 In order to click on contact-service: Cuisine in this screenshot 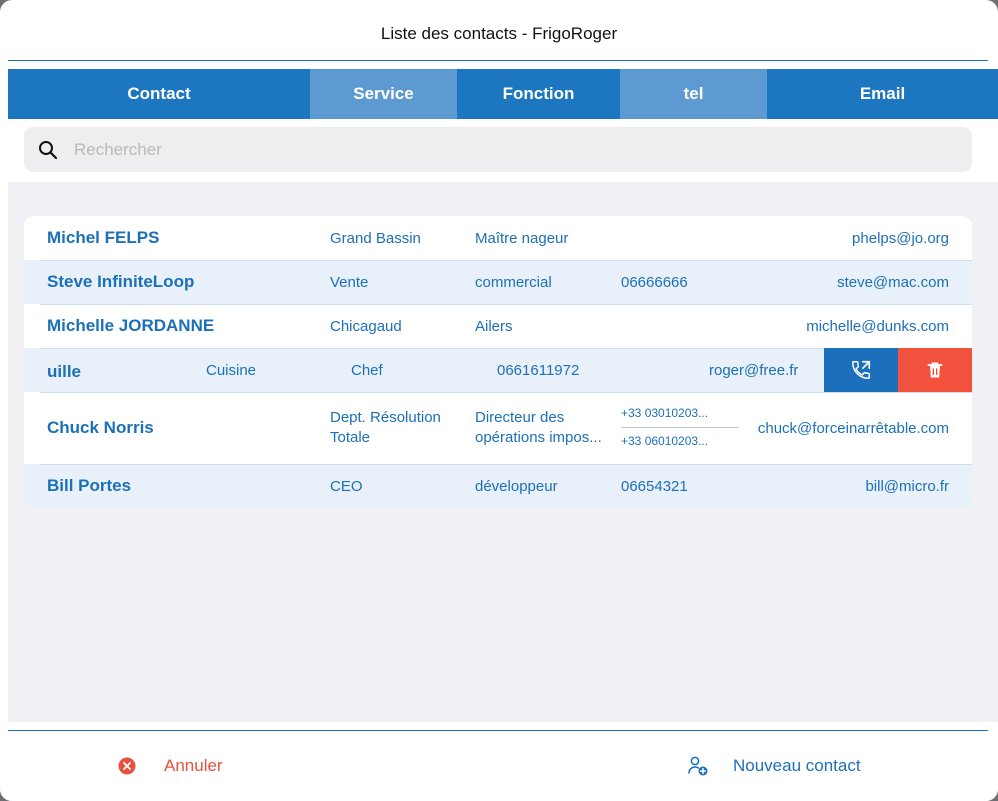, I will do `click(231, 370)`.